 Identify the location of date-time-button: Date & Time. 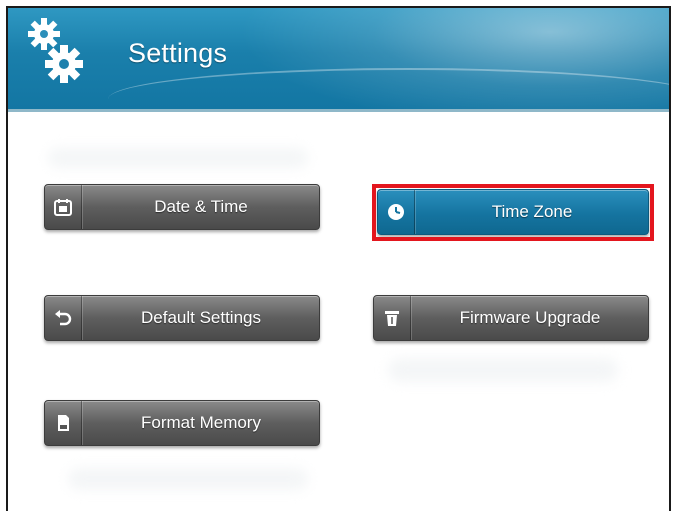
(182, 207).